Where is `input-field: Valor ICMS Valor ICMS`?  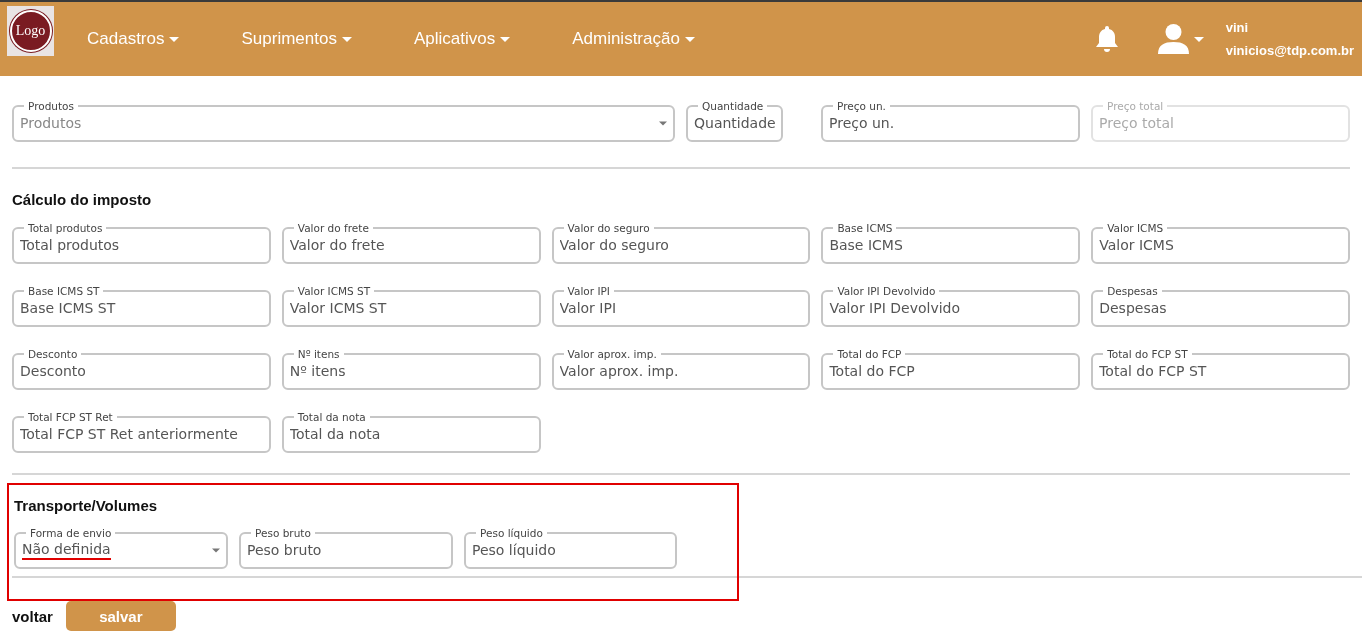
input-field: Valor ICMS Valor ICMS is located at coordinates (1220, 243).